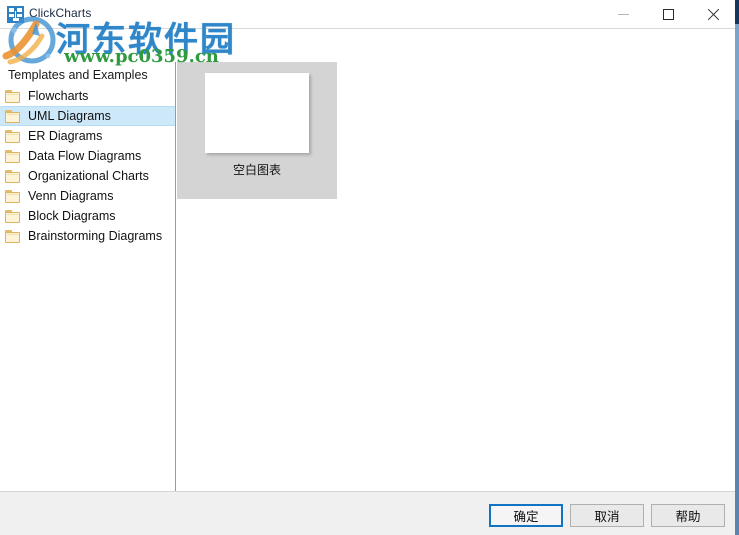 This screenshot has height=535, width=739. I want to click on clickcharts-app-icon, so click(15, 14).